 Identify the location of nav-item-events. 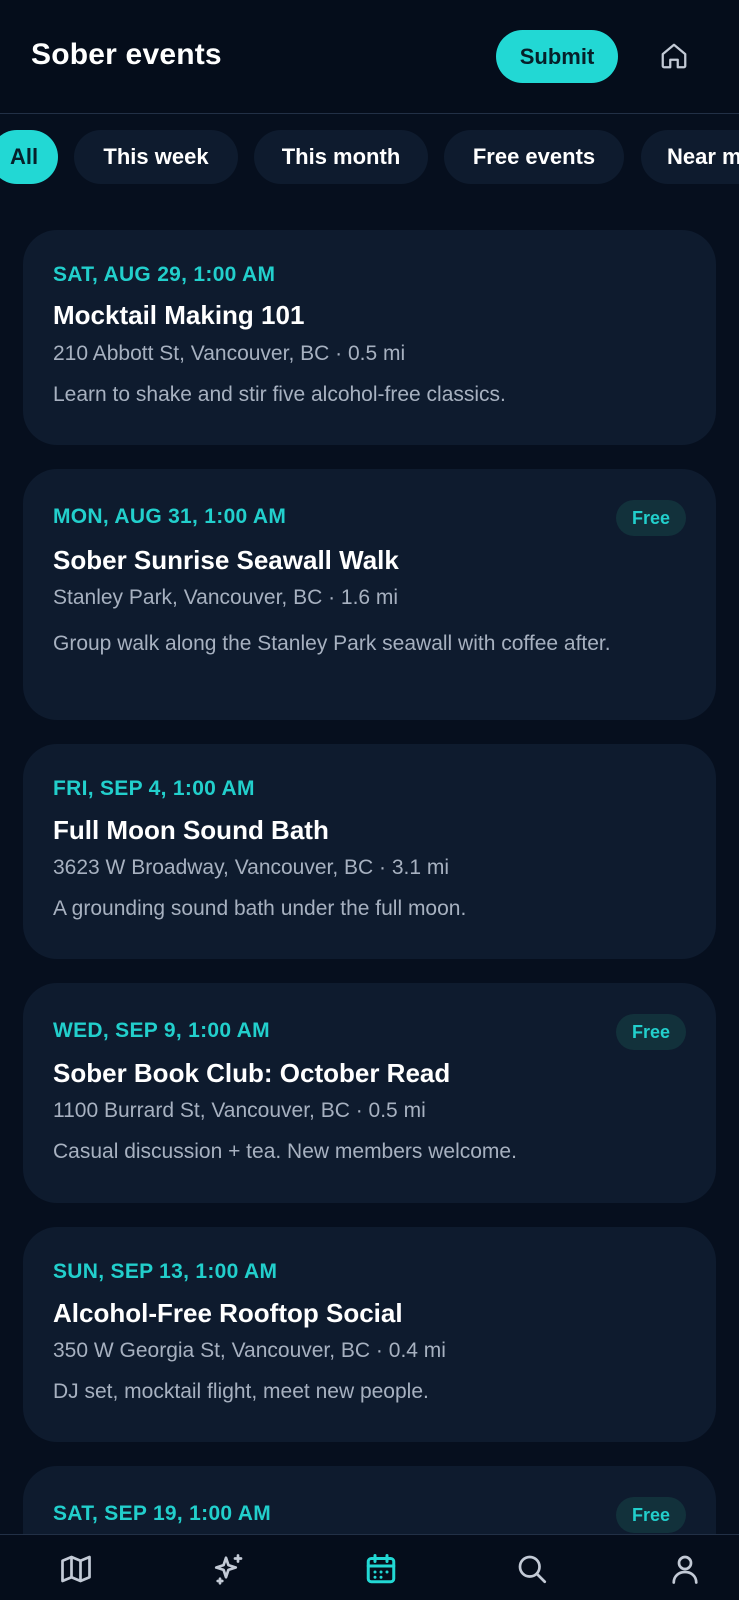
(381, 1569).